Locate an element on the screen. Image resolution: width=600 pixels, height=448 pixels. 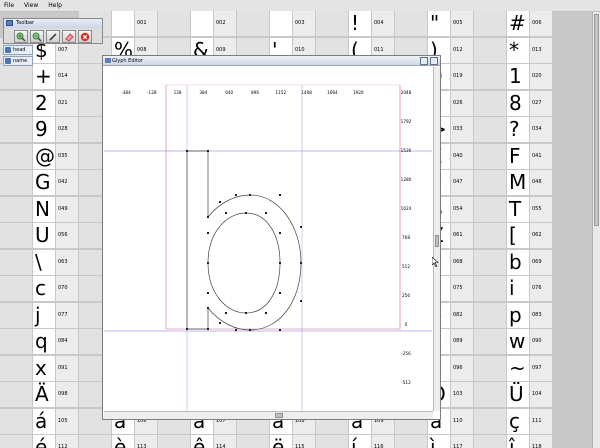
toolbar-window: Toolbar is located at coordinates (53, 31).